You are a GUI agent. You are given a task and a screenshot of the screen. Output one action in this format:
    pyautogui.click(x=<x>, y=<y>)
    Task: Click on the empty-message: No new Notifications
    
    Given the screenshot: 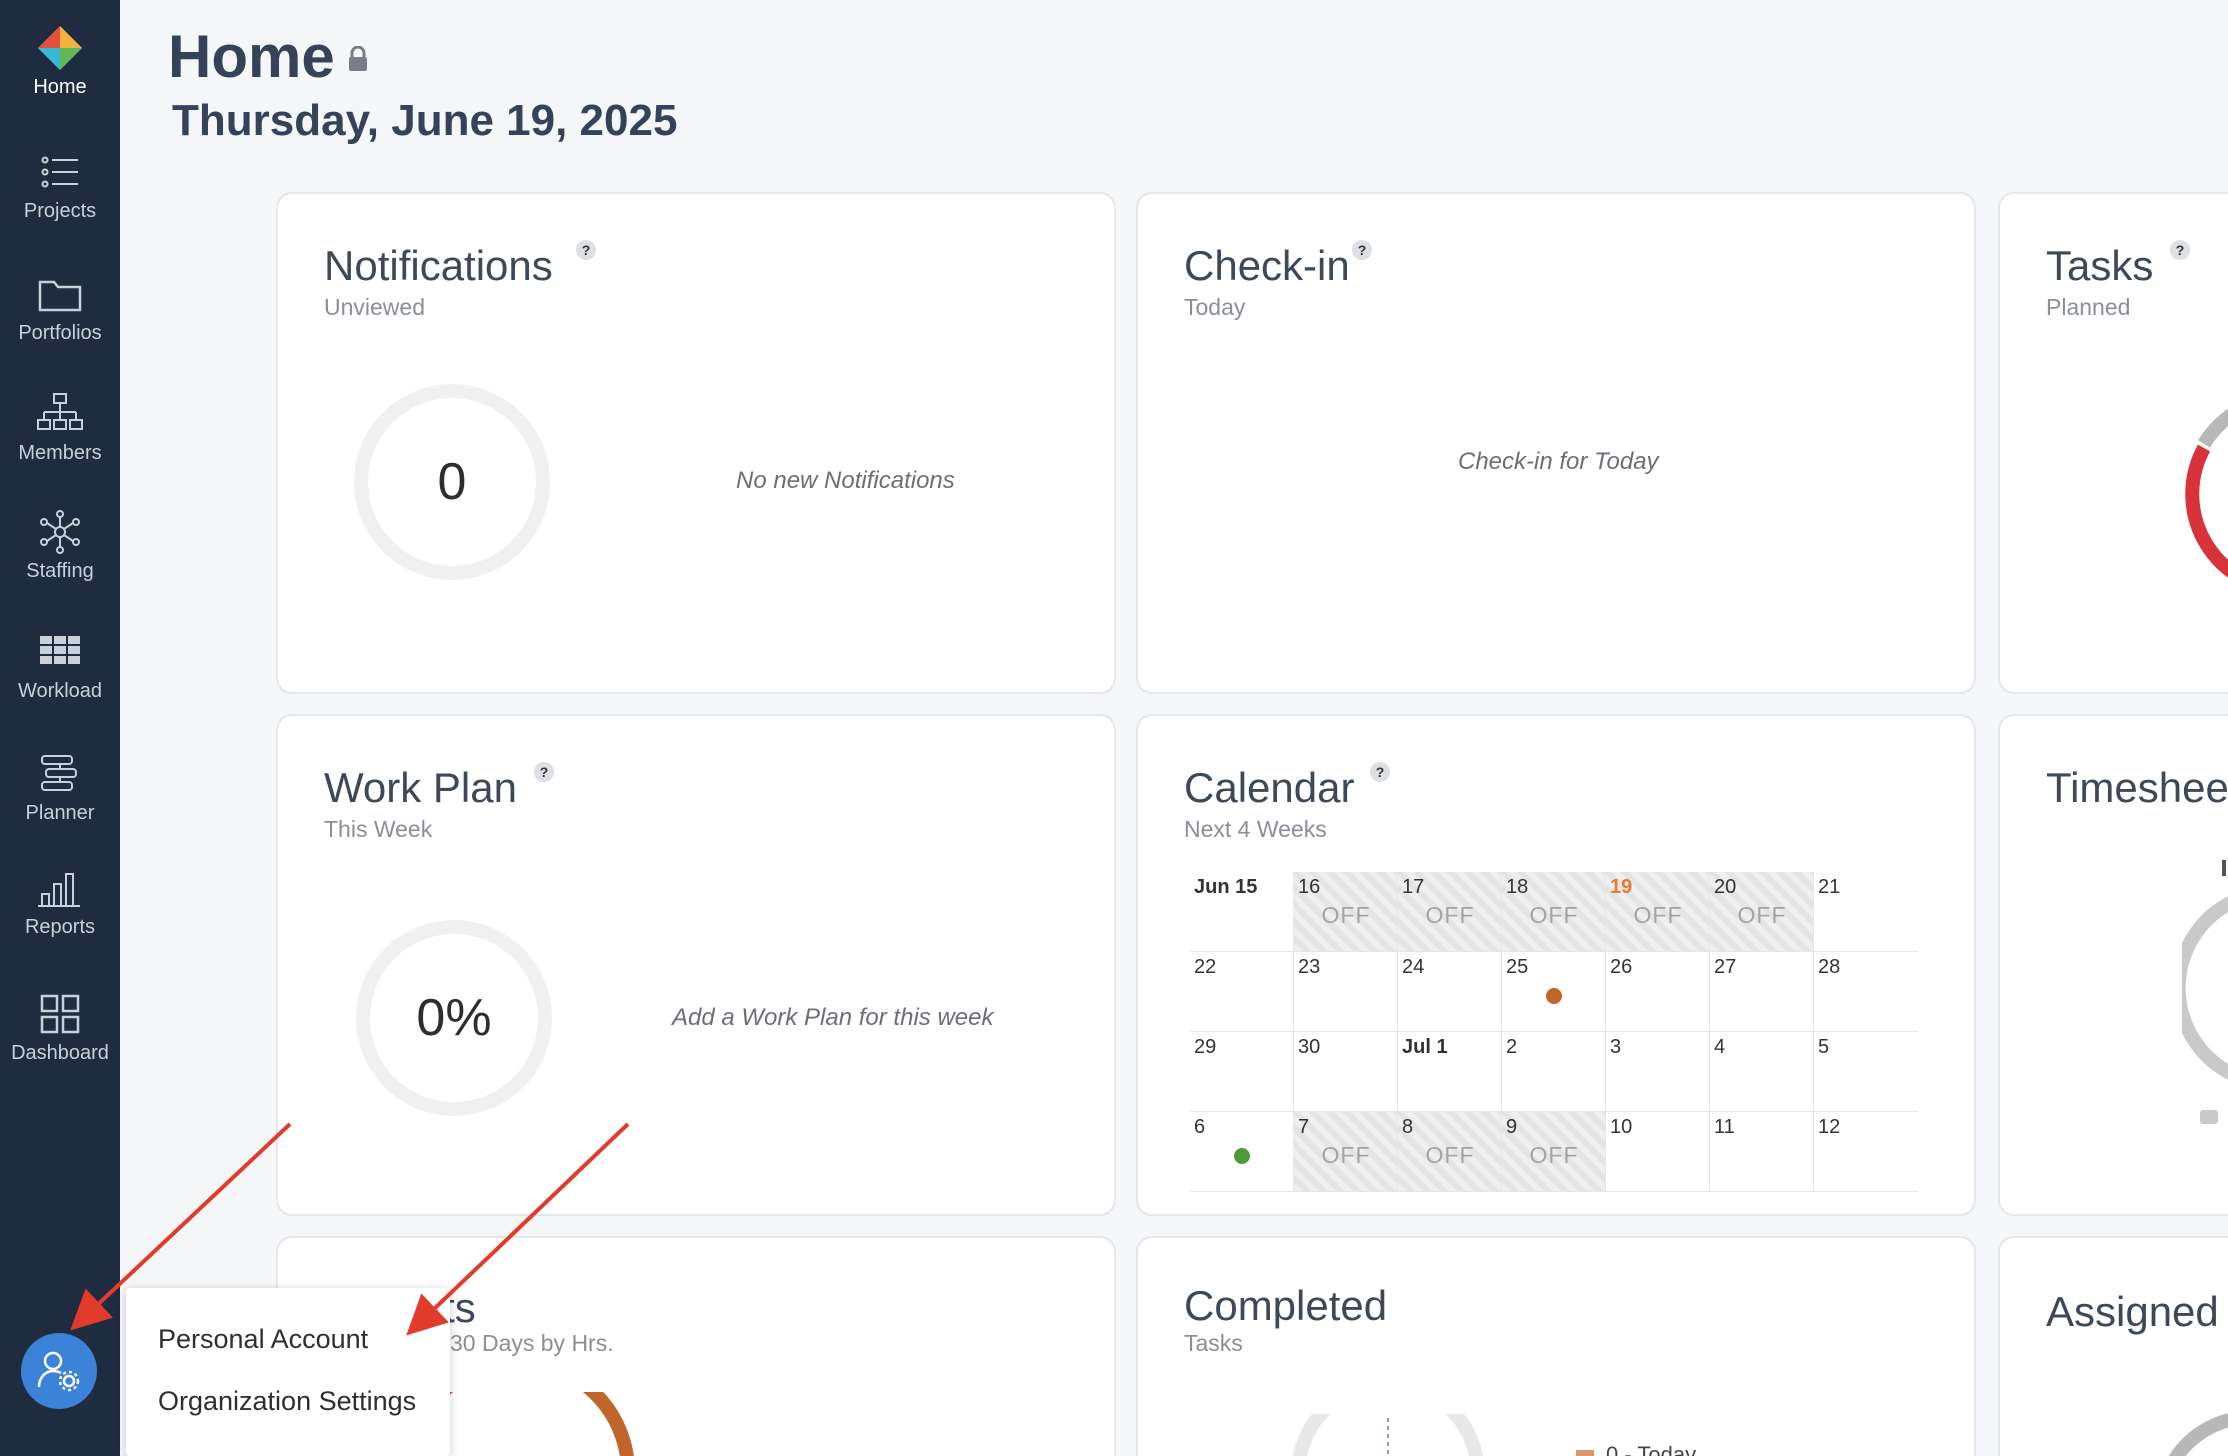 What is the action you would take?
    pyautogui.click(x=845, y=480)
    